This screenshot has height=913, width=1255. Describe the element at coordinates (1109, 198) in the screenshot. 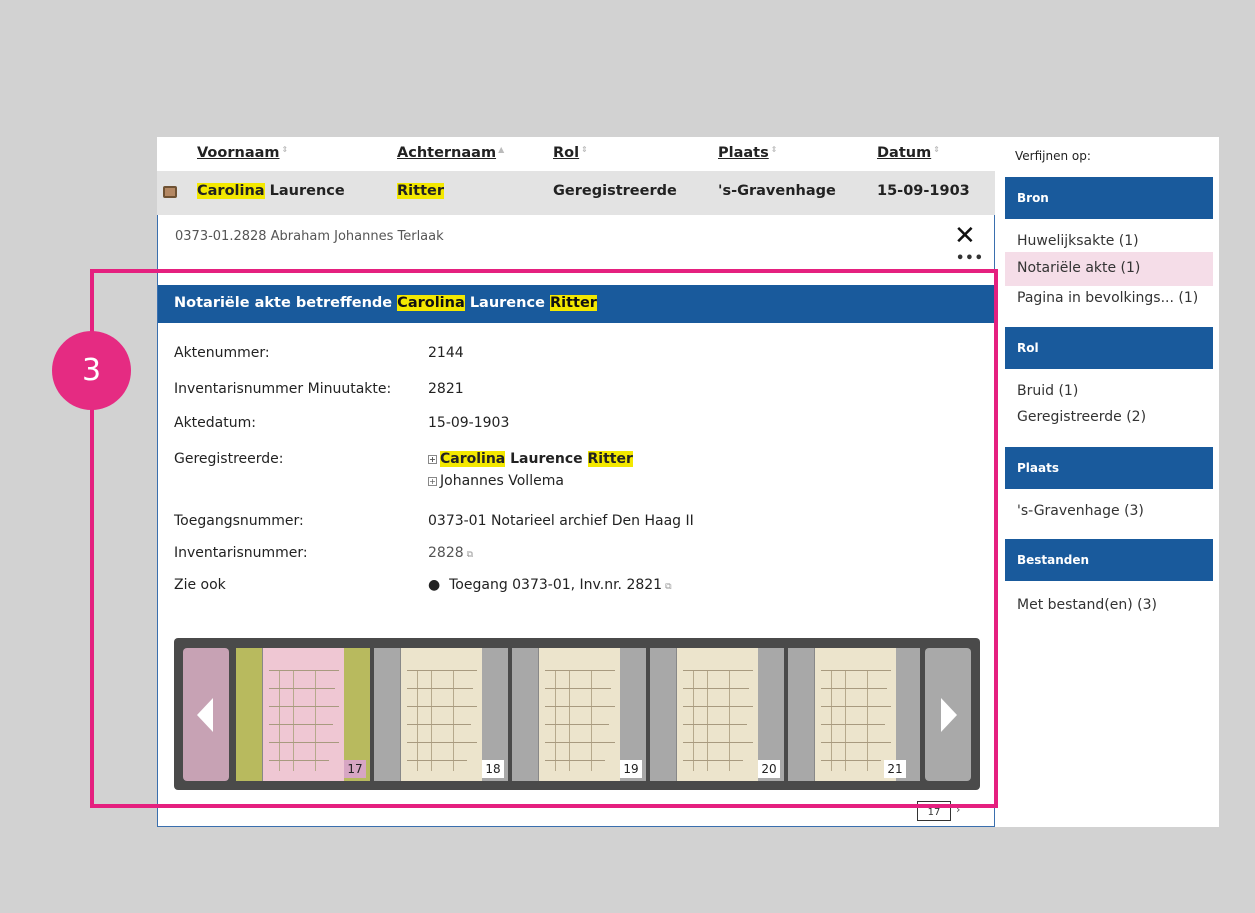

I see `facet-header-bron: Bron` at that location.